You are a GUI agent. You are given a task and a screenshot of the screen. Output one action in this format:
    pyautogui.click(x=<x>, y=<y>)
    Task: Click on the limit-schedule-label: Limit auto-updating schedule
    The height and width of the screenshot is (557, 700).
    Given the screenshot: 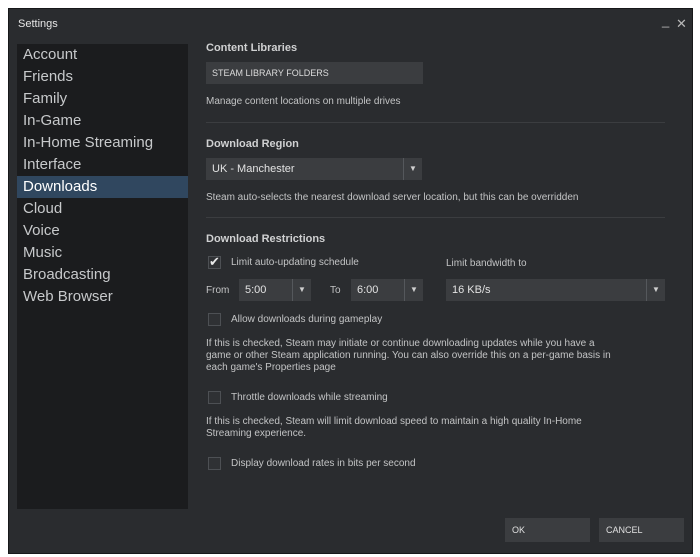 What is the action you would take?
    pyautogui.click(x=295, y=262)
    